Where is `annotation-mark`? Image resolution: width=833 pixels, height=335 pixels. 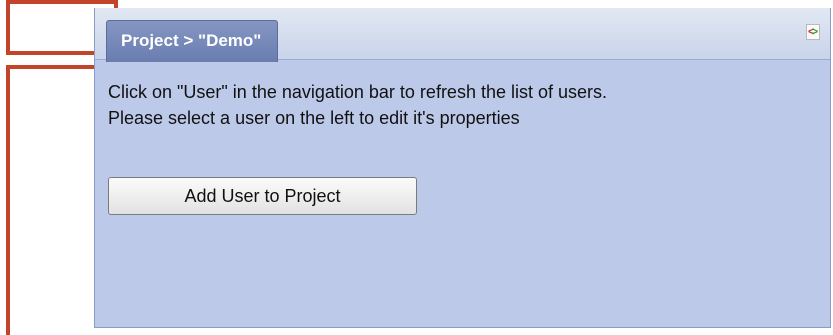 annotation-mark is located at coordinates (8, 200).